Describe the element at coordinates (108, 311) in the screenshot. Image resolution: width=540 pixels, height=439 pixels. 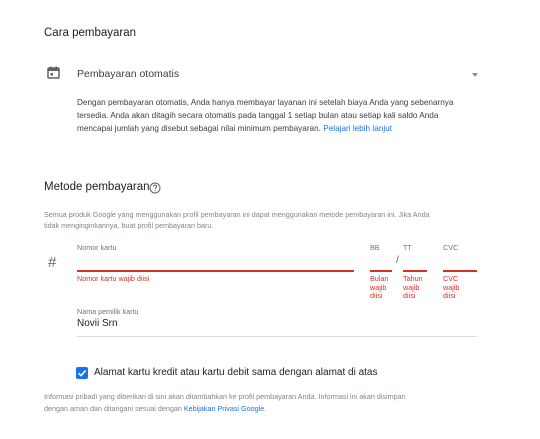
I see `cardholder-label: Nama pemilik kartu` at that location.